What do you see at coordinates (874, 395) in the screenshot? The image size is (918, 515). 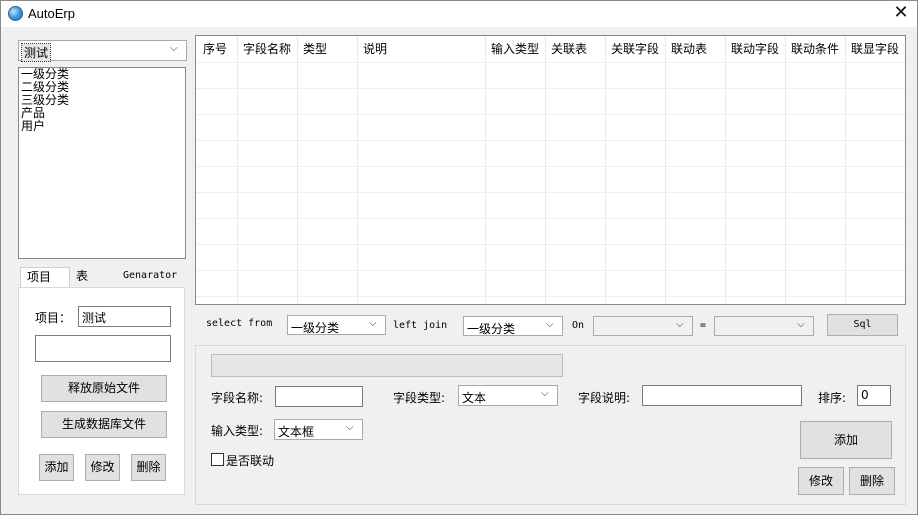 I see `sort-input: 0` at bounding box center [874, 395].